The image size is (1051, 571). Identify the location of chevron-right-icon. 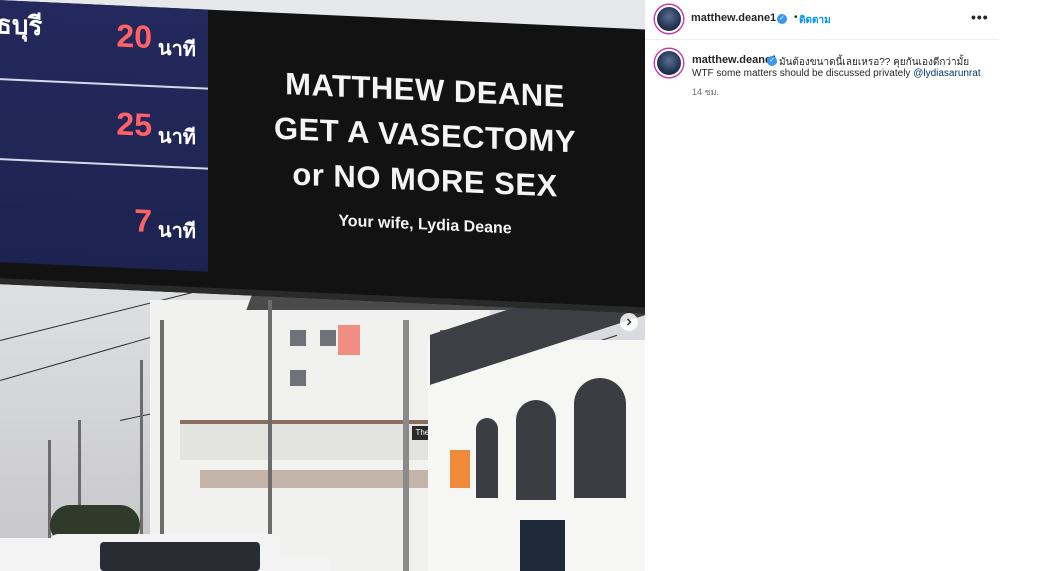
(629, 322).